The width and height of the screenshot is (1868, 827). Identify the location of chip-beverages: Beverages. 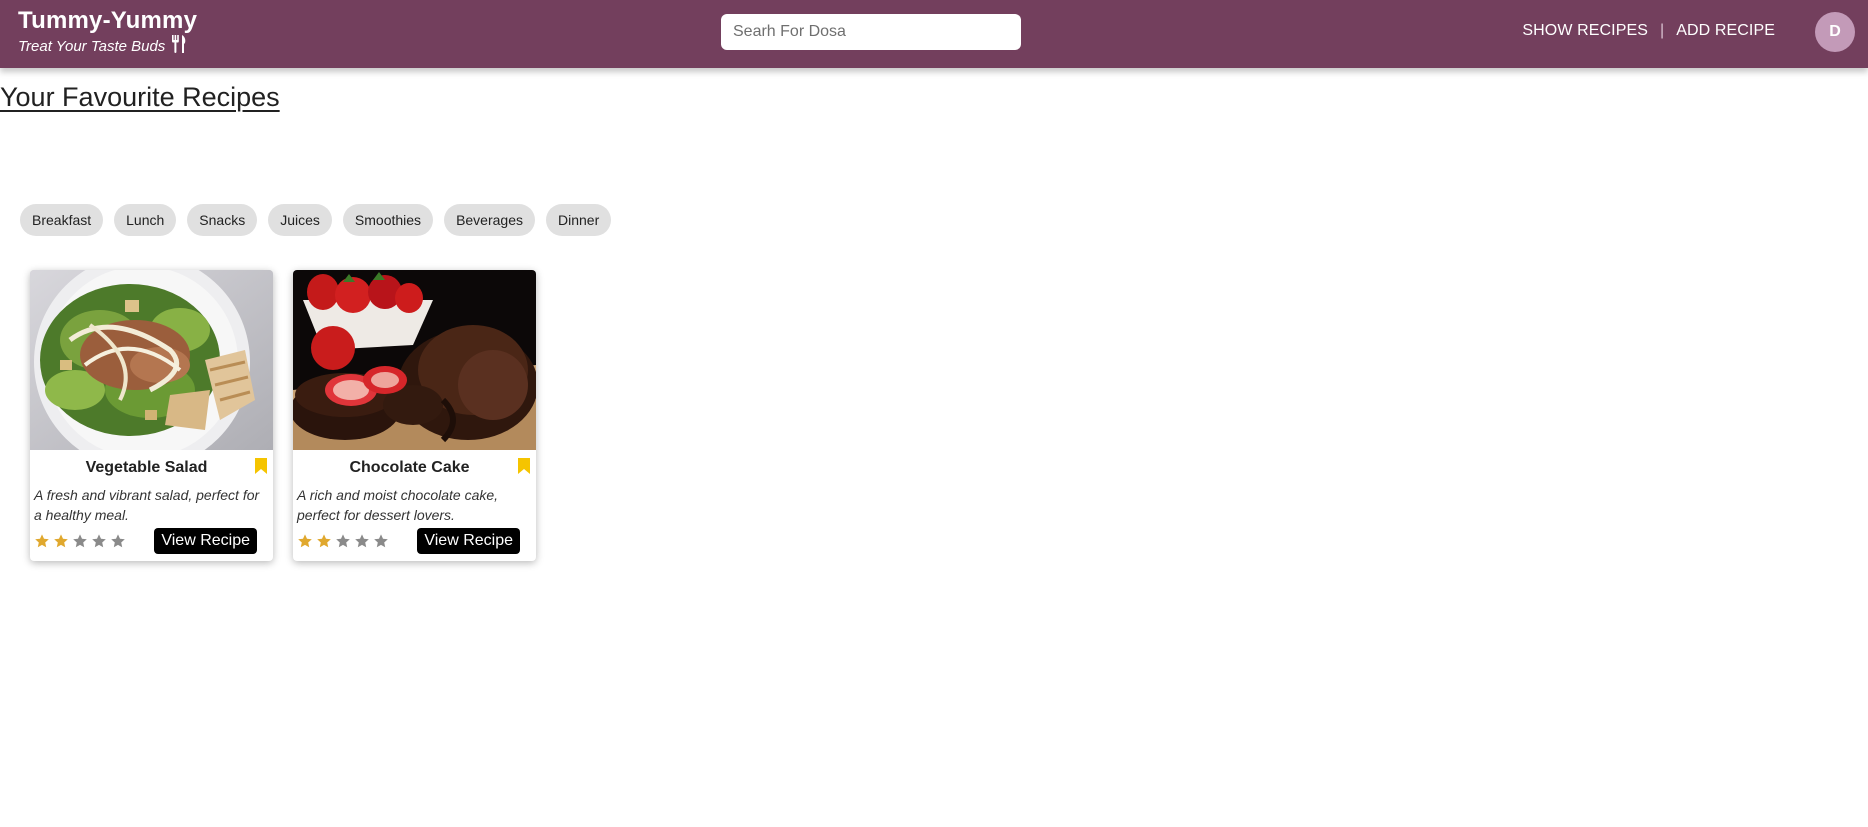
(489, 220).